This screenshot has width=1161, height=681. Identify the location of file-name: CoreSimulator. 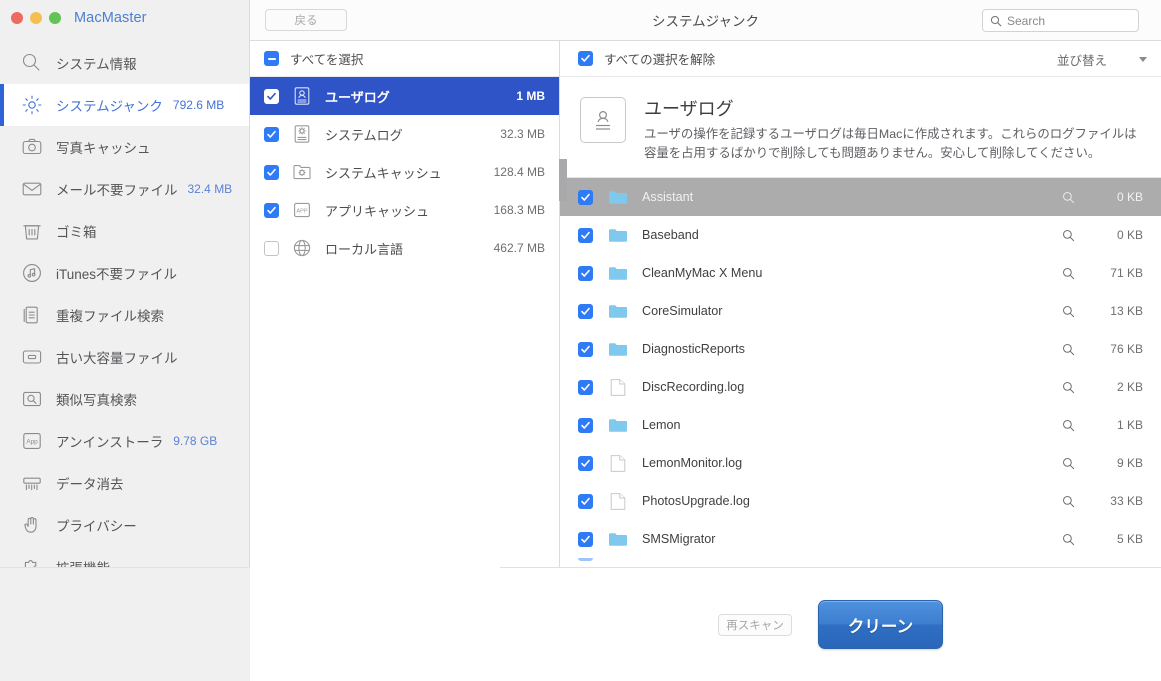
(682, 311).